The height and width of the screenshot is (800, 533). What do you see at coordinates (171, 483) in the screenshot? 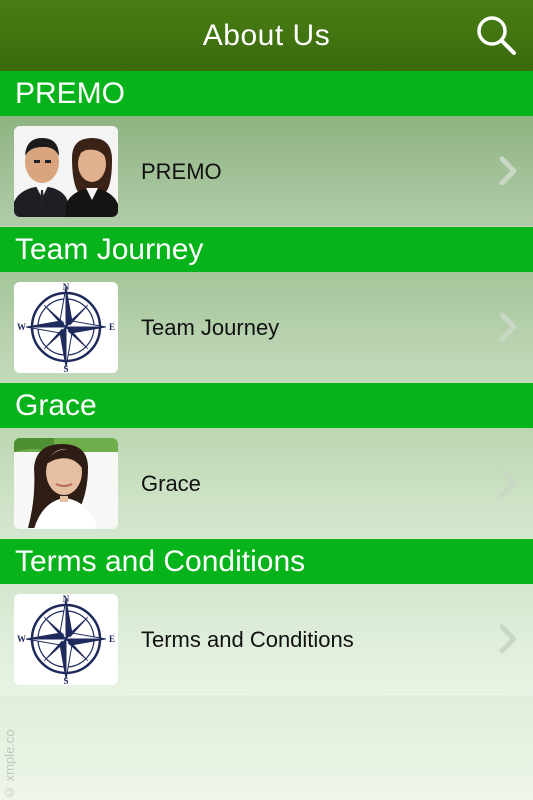
I see `list-item-label: Grace` at bounding box center [171, 483].